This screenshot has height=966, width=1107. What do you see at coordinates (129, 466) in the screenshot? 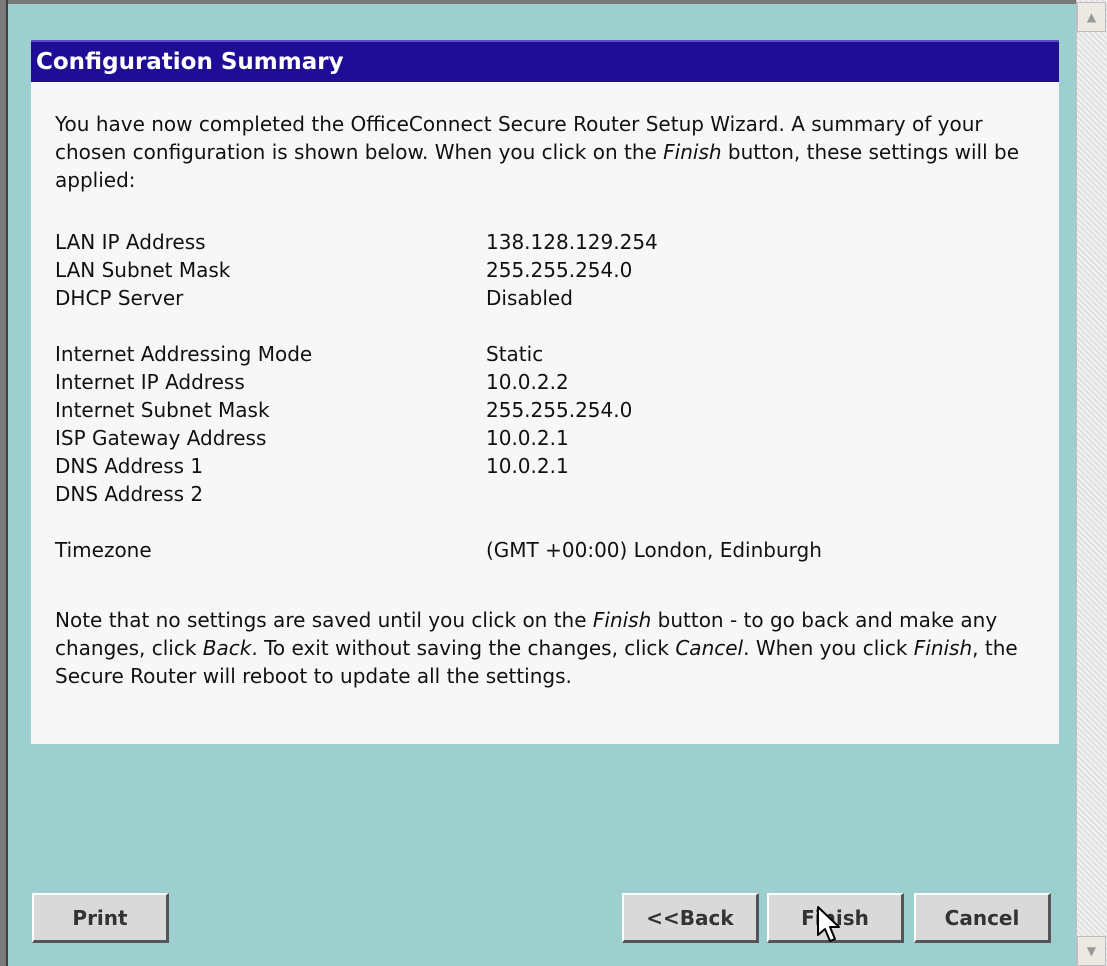
I see `setting-label: DNS Address 1` at bounding box center [129, 466].